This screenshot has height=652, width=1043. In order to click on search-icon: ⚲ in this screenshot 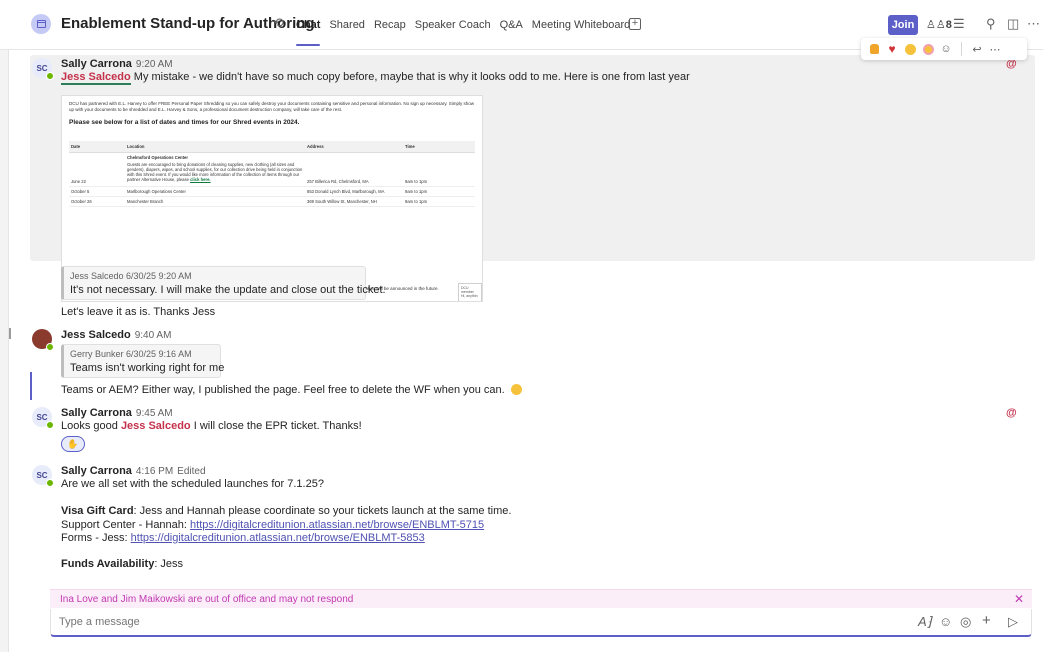, I will do `click(991, 24)`.